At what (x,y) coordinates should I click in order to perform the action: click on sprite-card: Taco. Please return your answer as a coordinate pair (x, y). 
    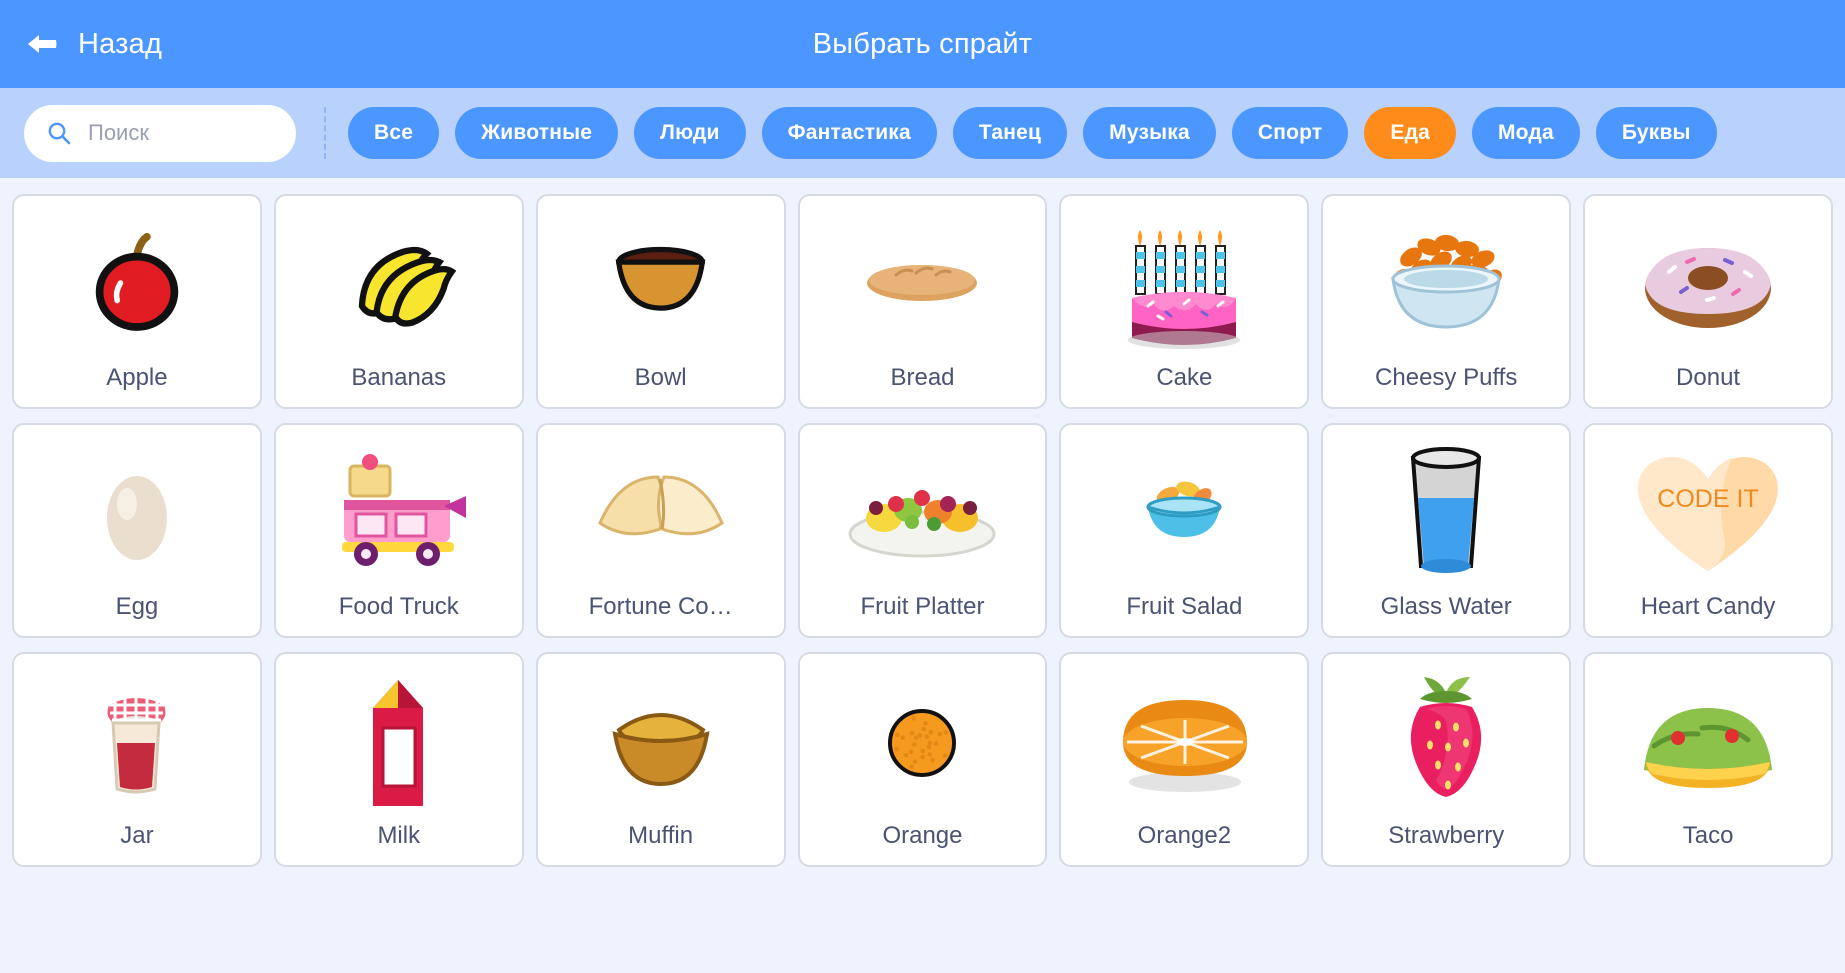
    Looking at the image, I should click on (1708, 759).